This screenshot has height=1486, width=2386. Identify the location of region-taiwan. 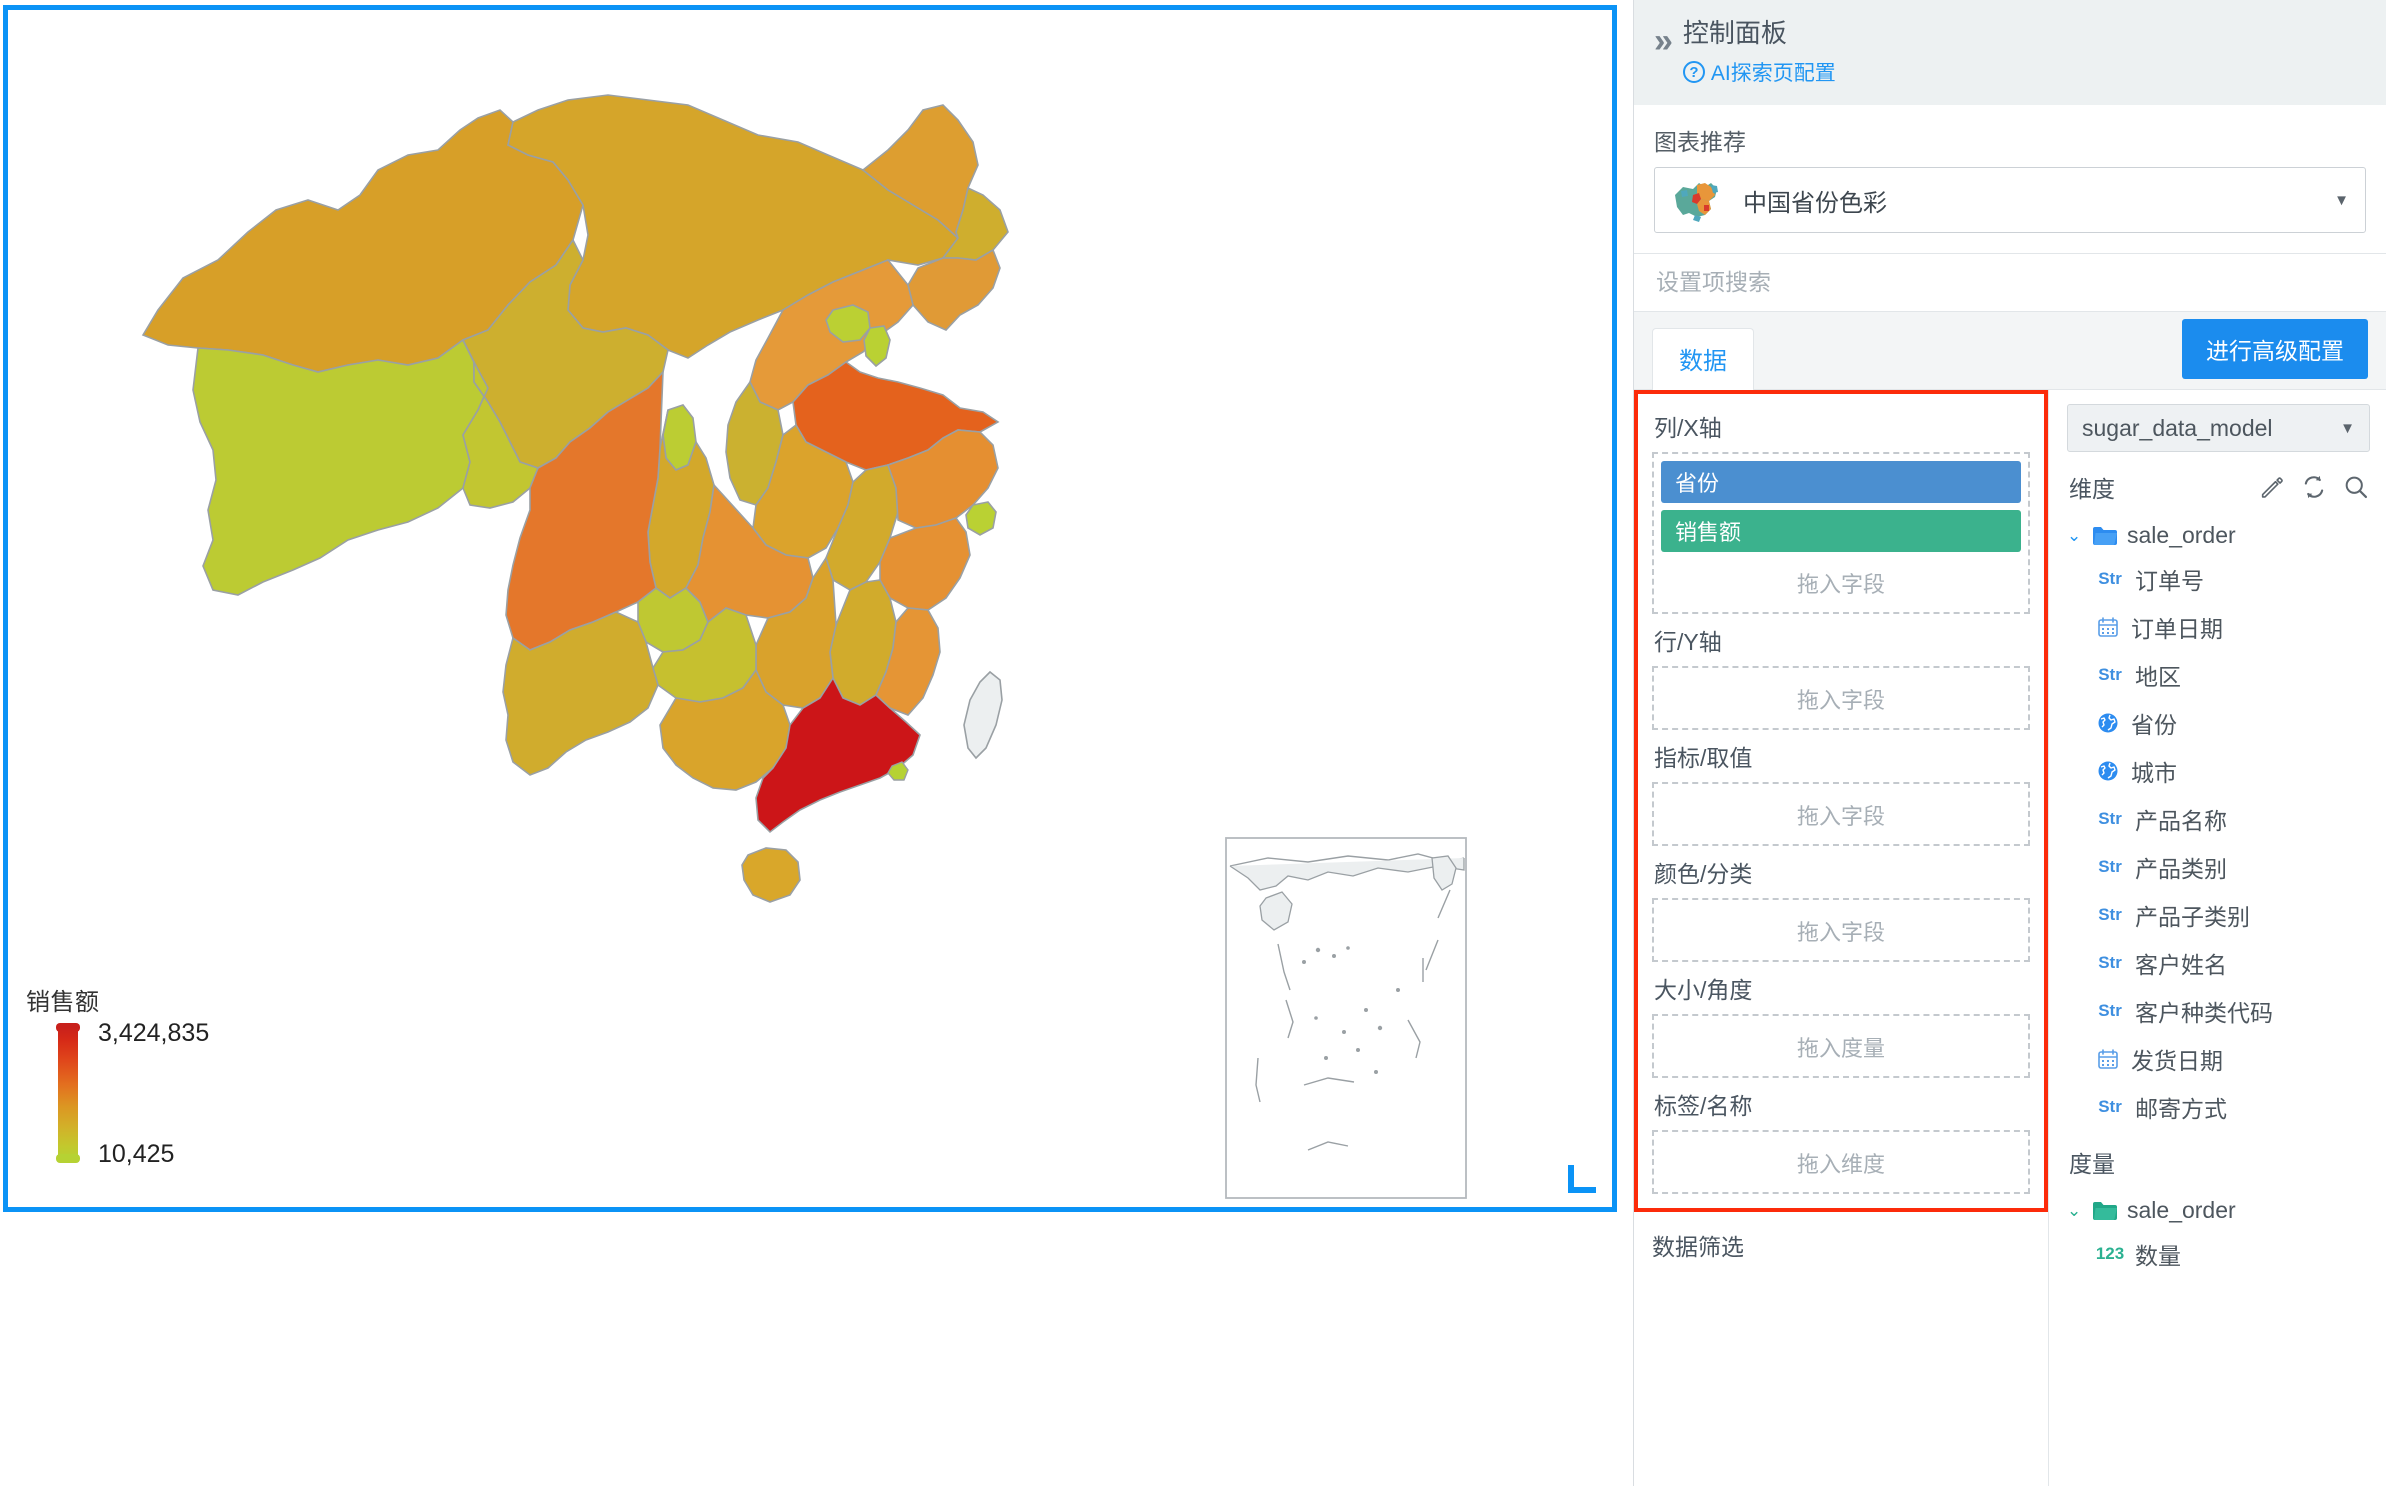
(983, 715).